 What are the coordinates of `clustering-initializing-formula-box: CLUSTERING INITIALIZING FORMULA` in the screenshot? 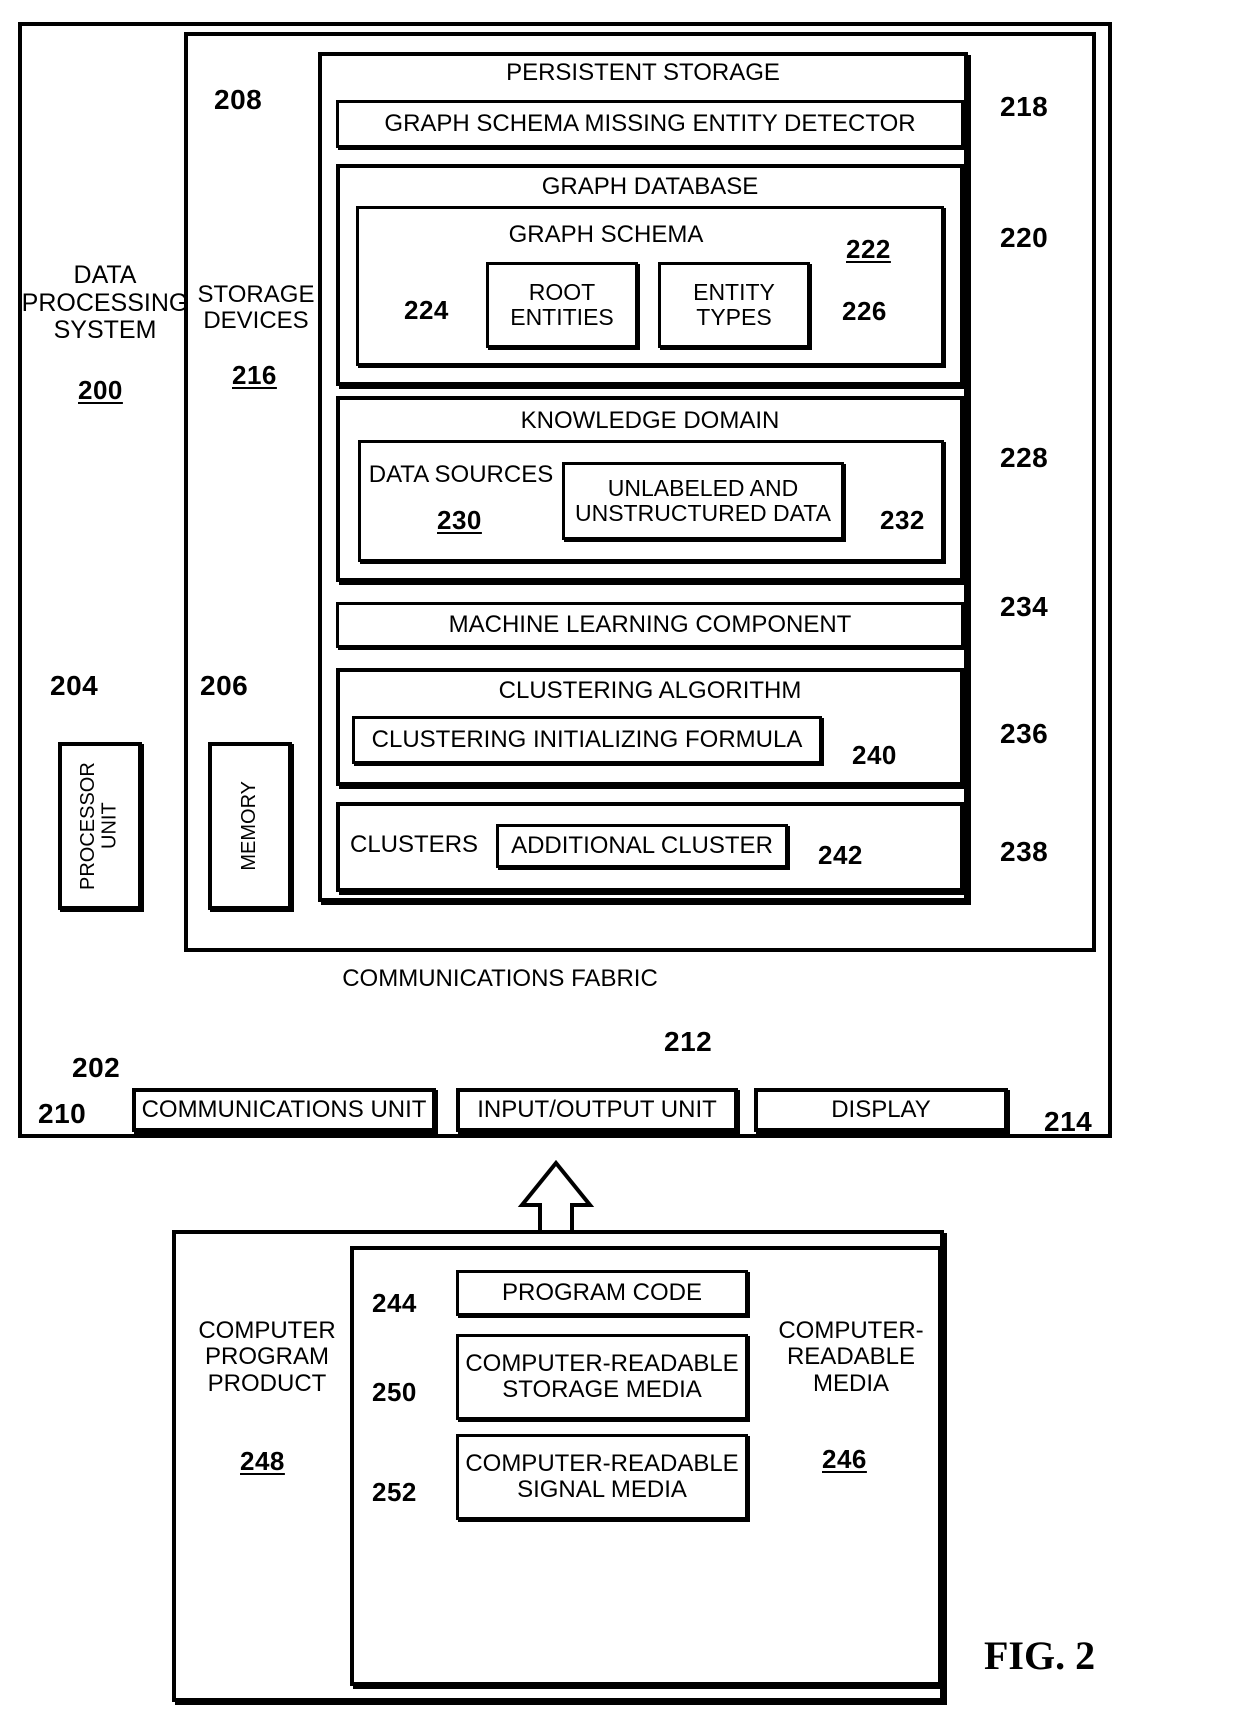 It's located at (587, 740).